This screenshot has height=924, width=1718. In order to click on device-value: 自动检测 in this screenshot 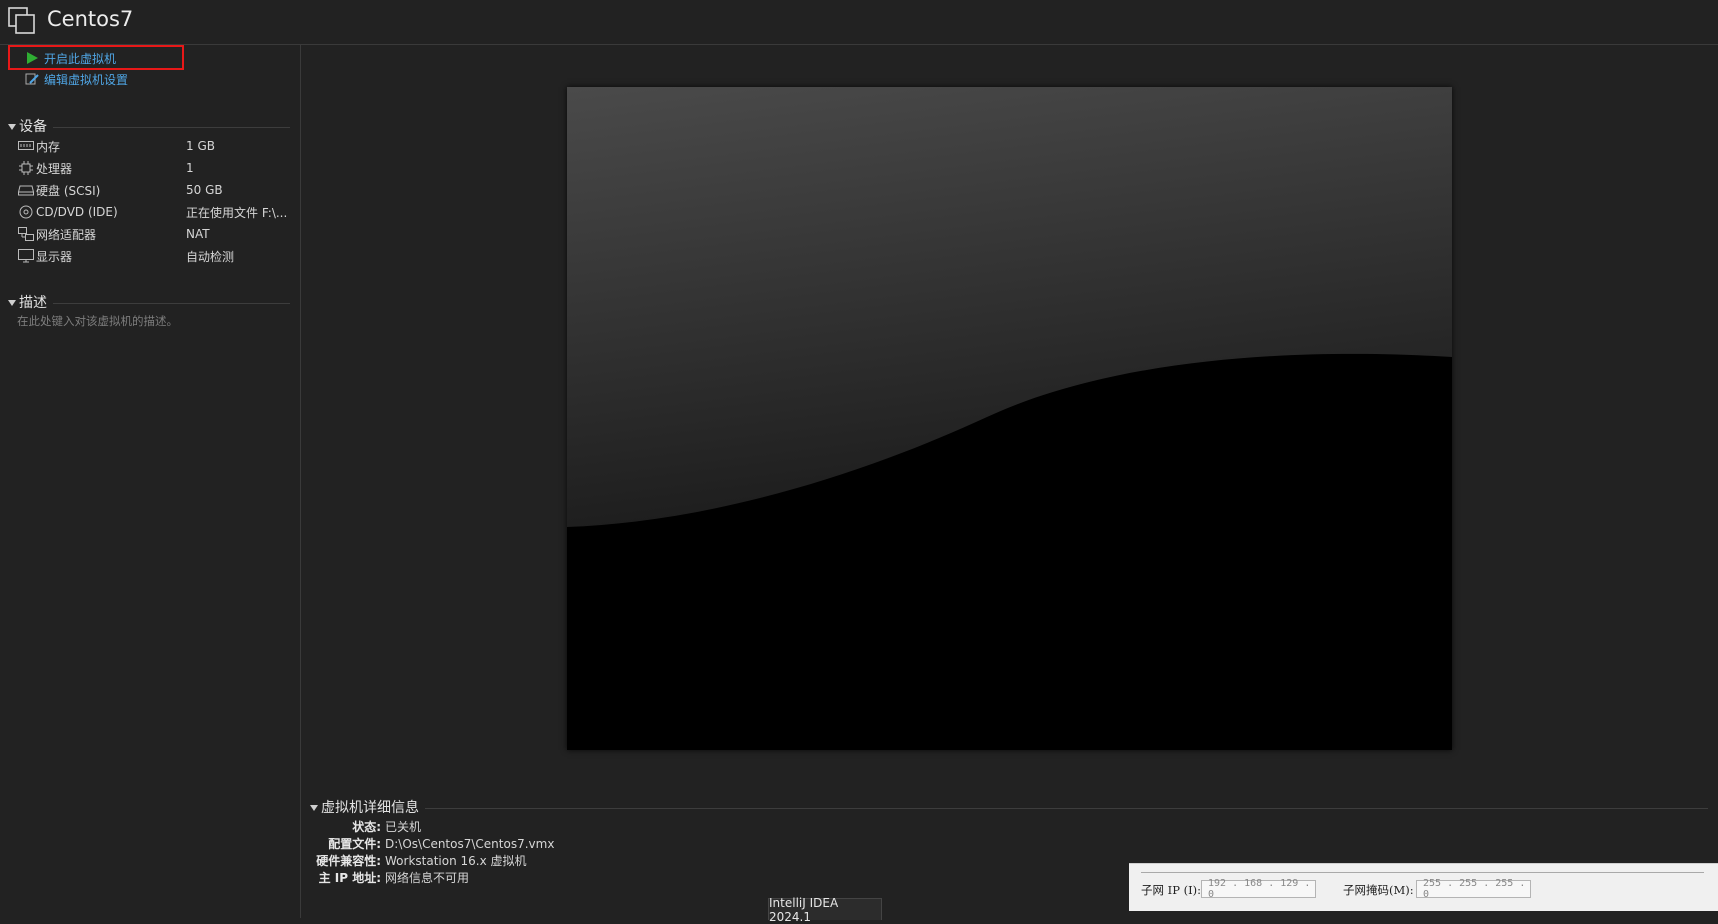, I will do `click(210, 256)`.